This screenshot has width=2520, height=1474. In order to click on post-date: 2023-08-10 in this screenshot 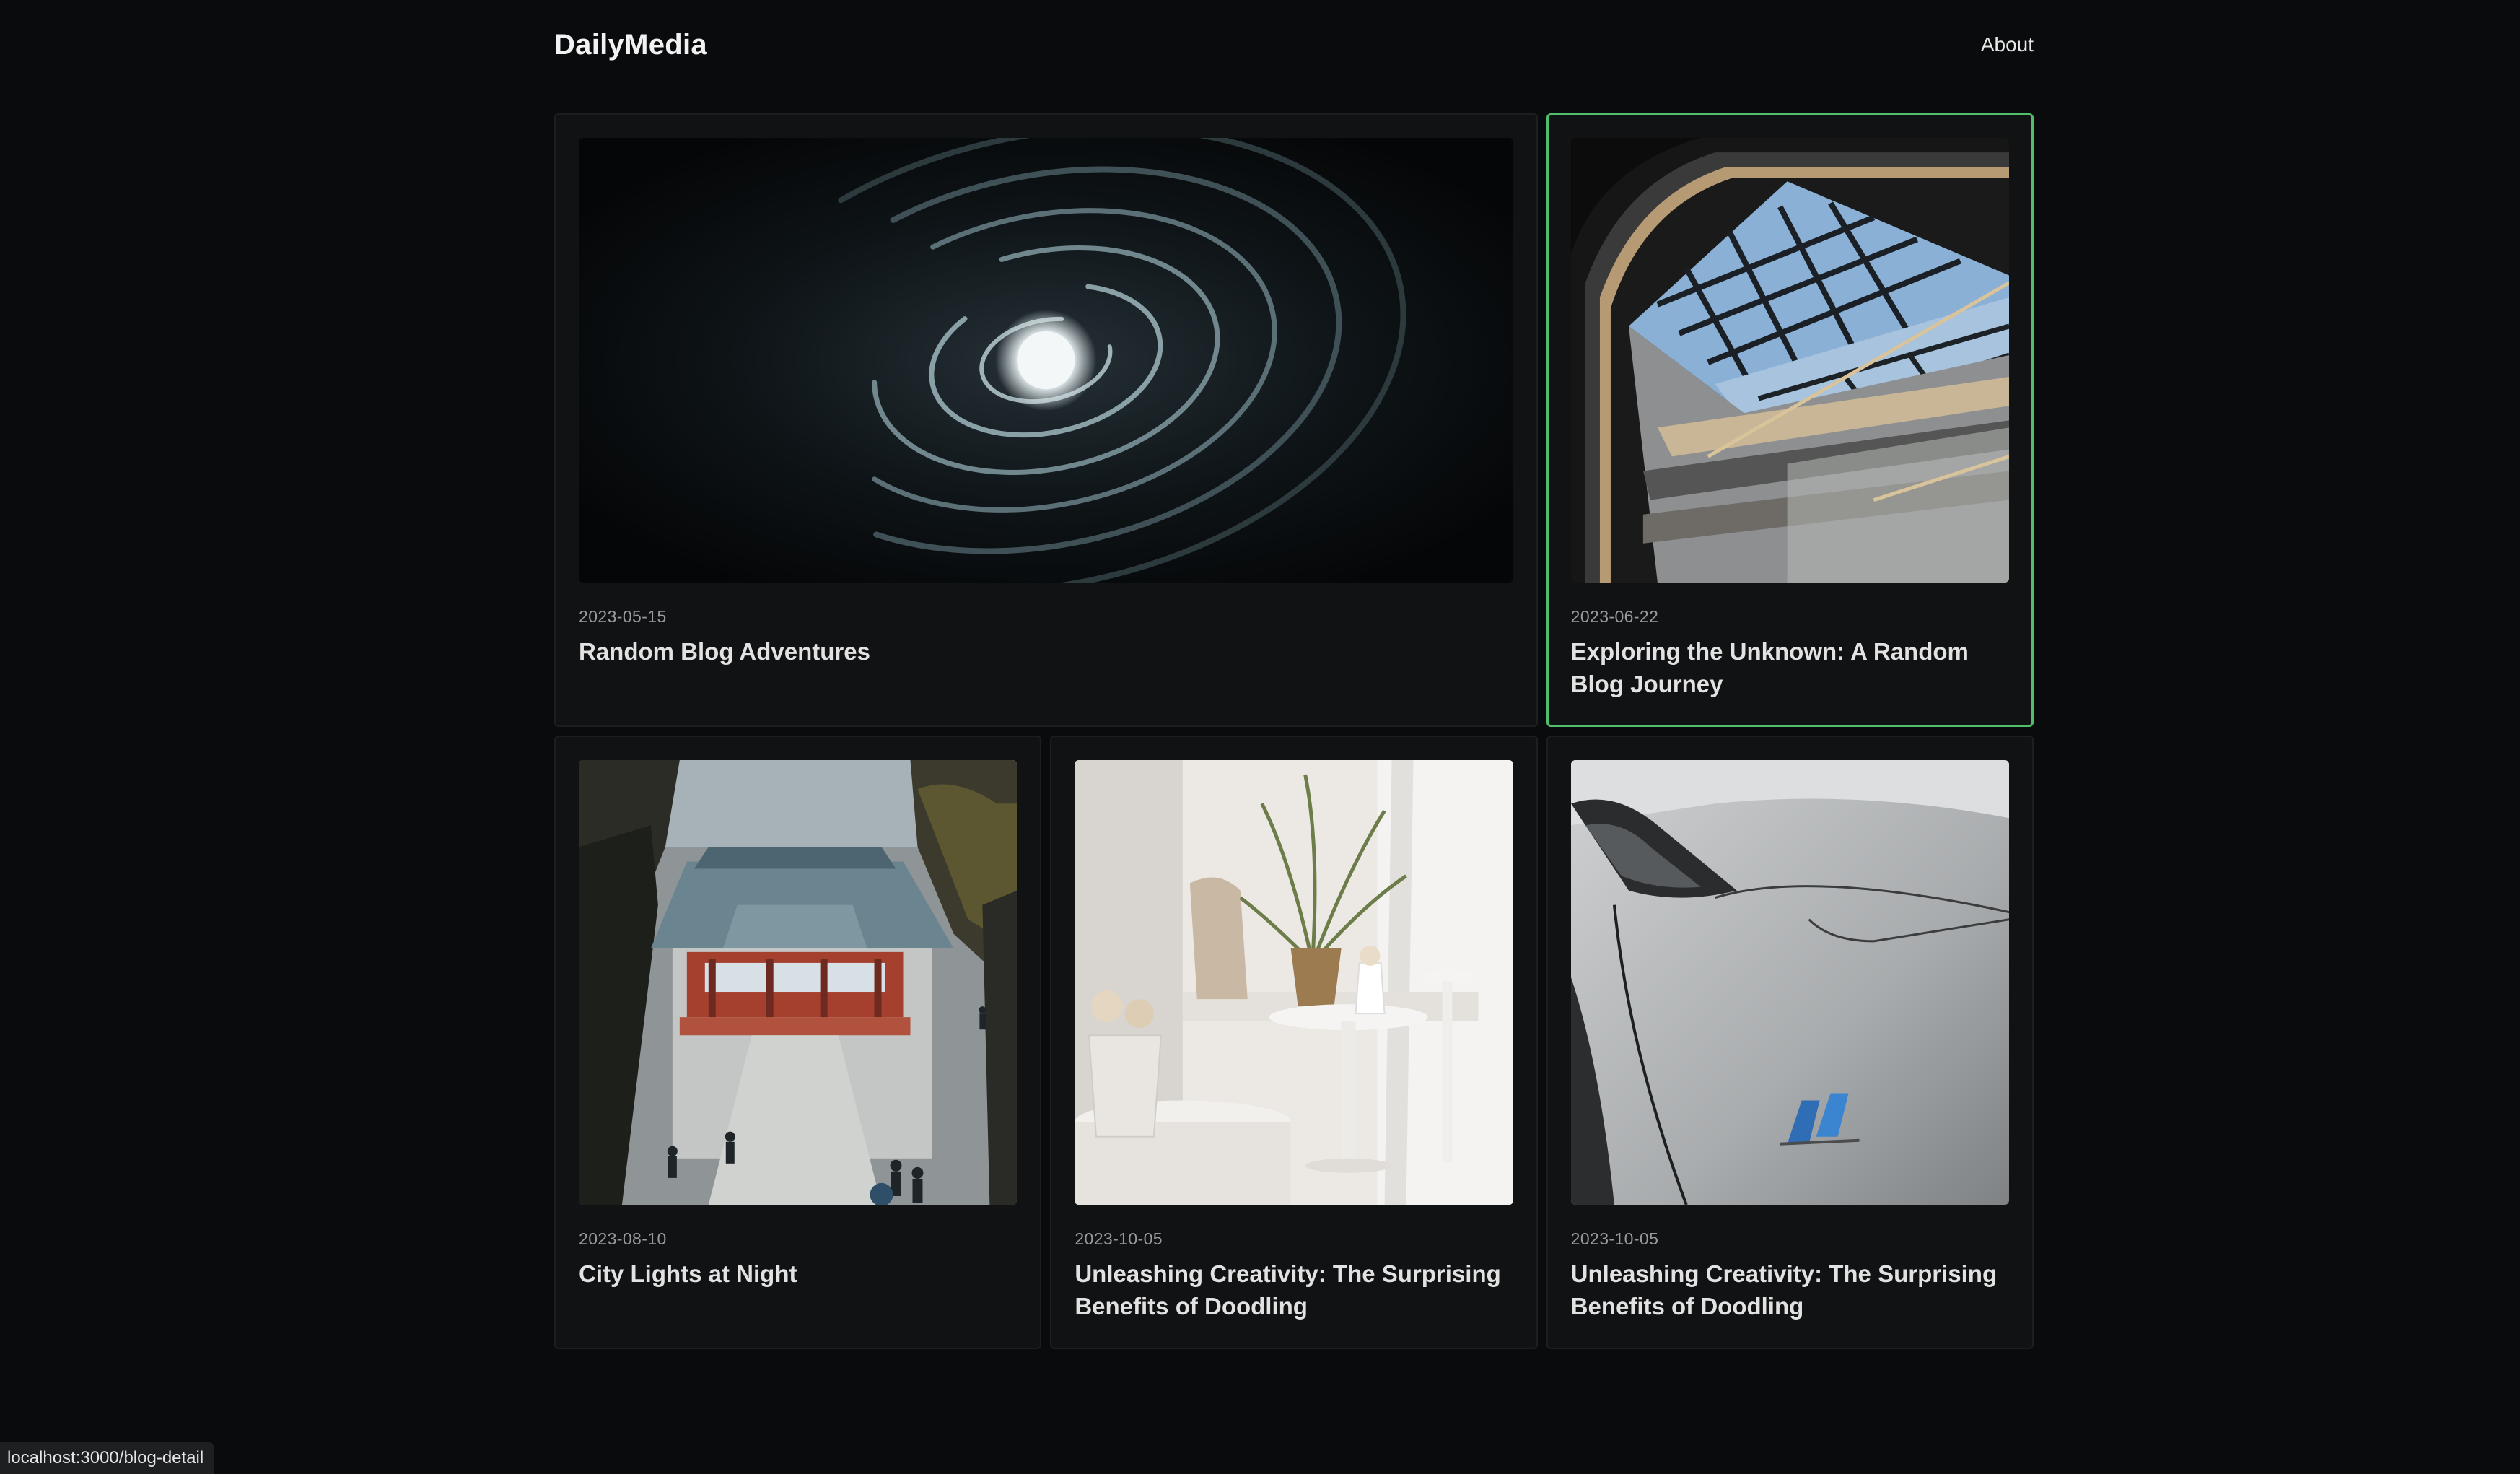, I will do `click(623, 1238)`.